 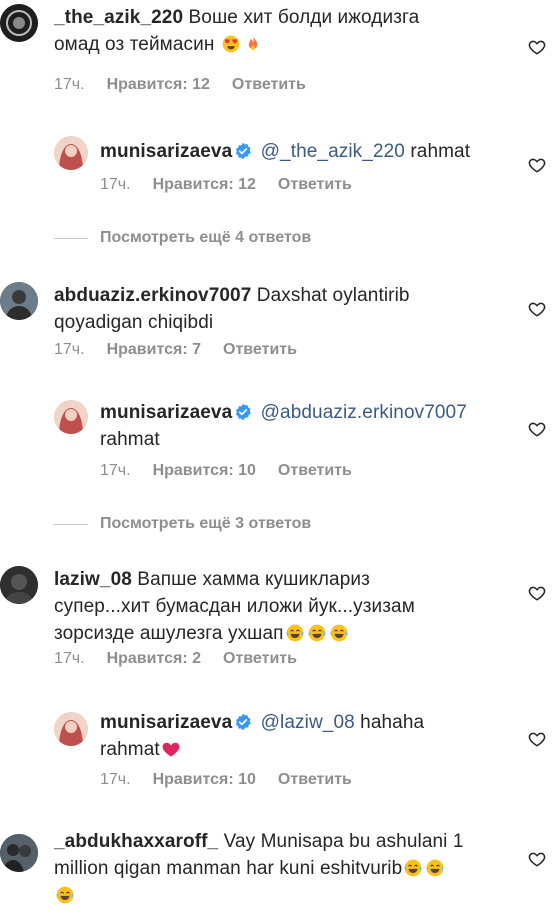 What do you see at coordinates (136, 841) in the screenshot?
I see `username: _abdukhaxxaroff_` at bounding box center [136, 841].